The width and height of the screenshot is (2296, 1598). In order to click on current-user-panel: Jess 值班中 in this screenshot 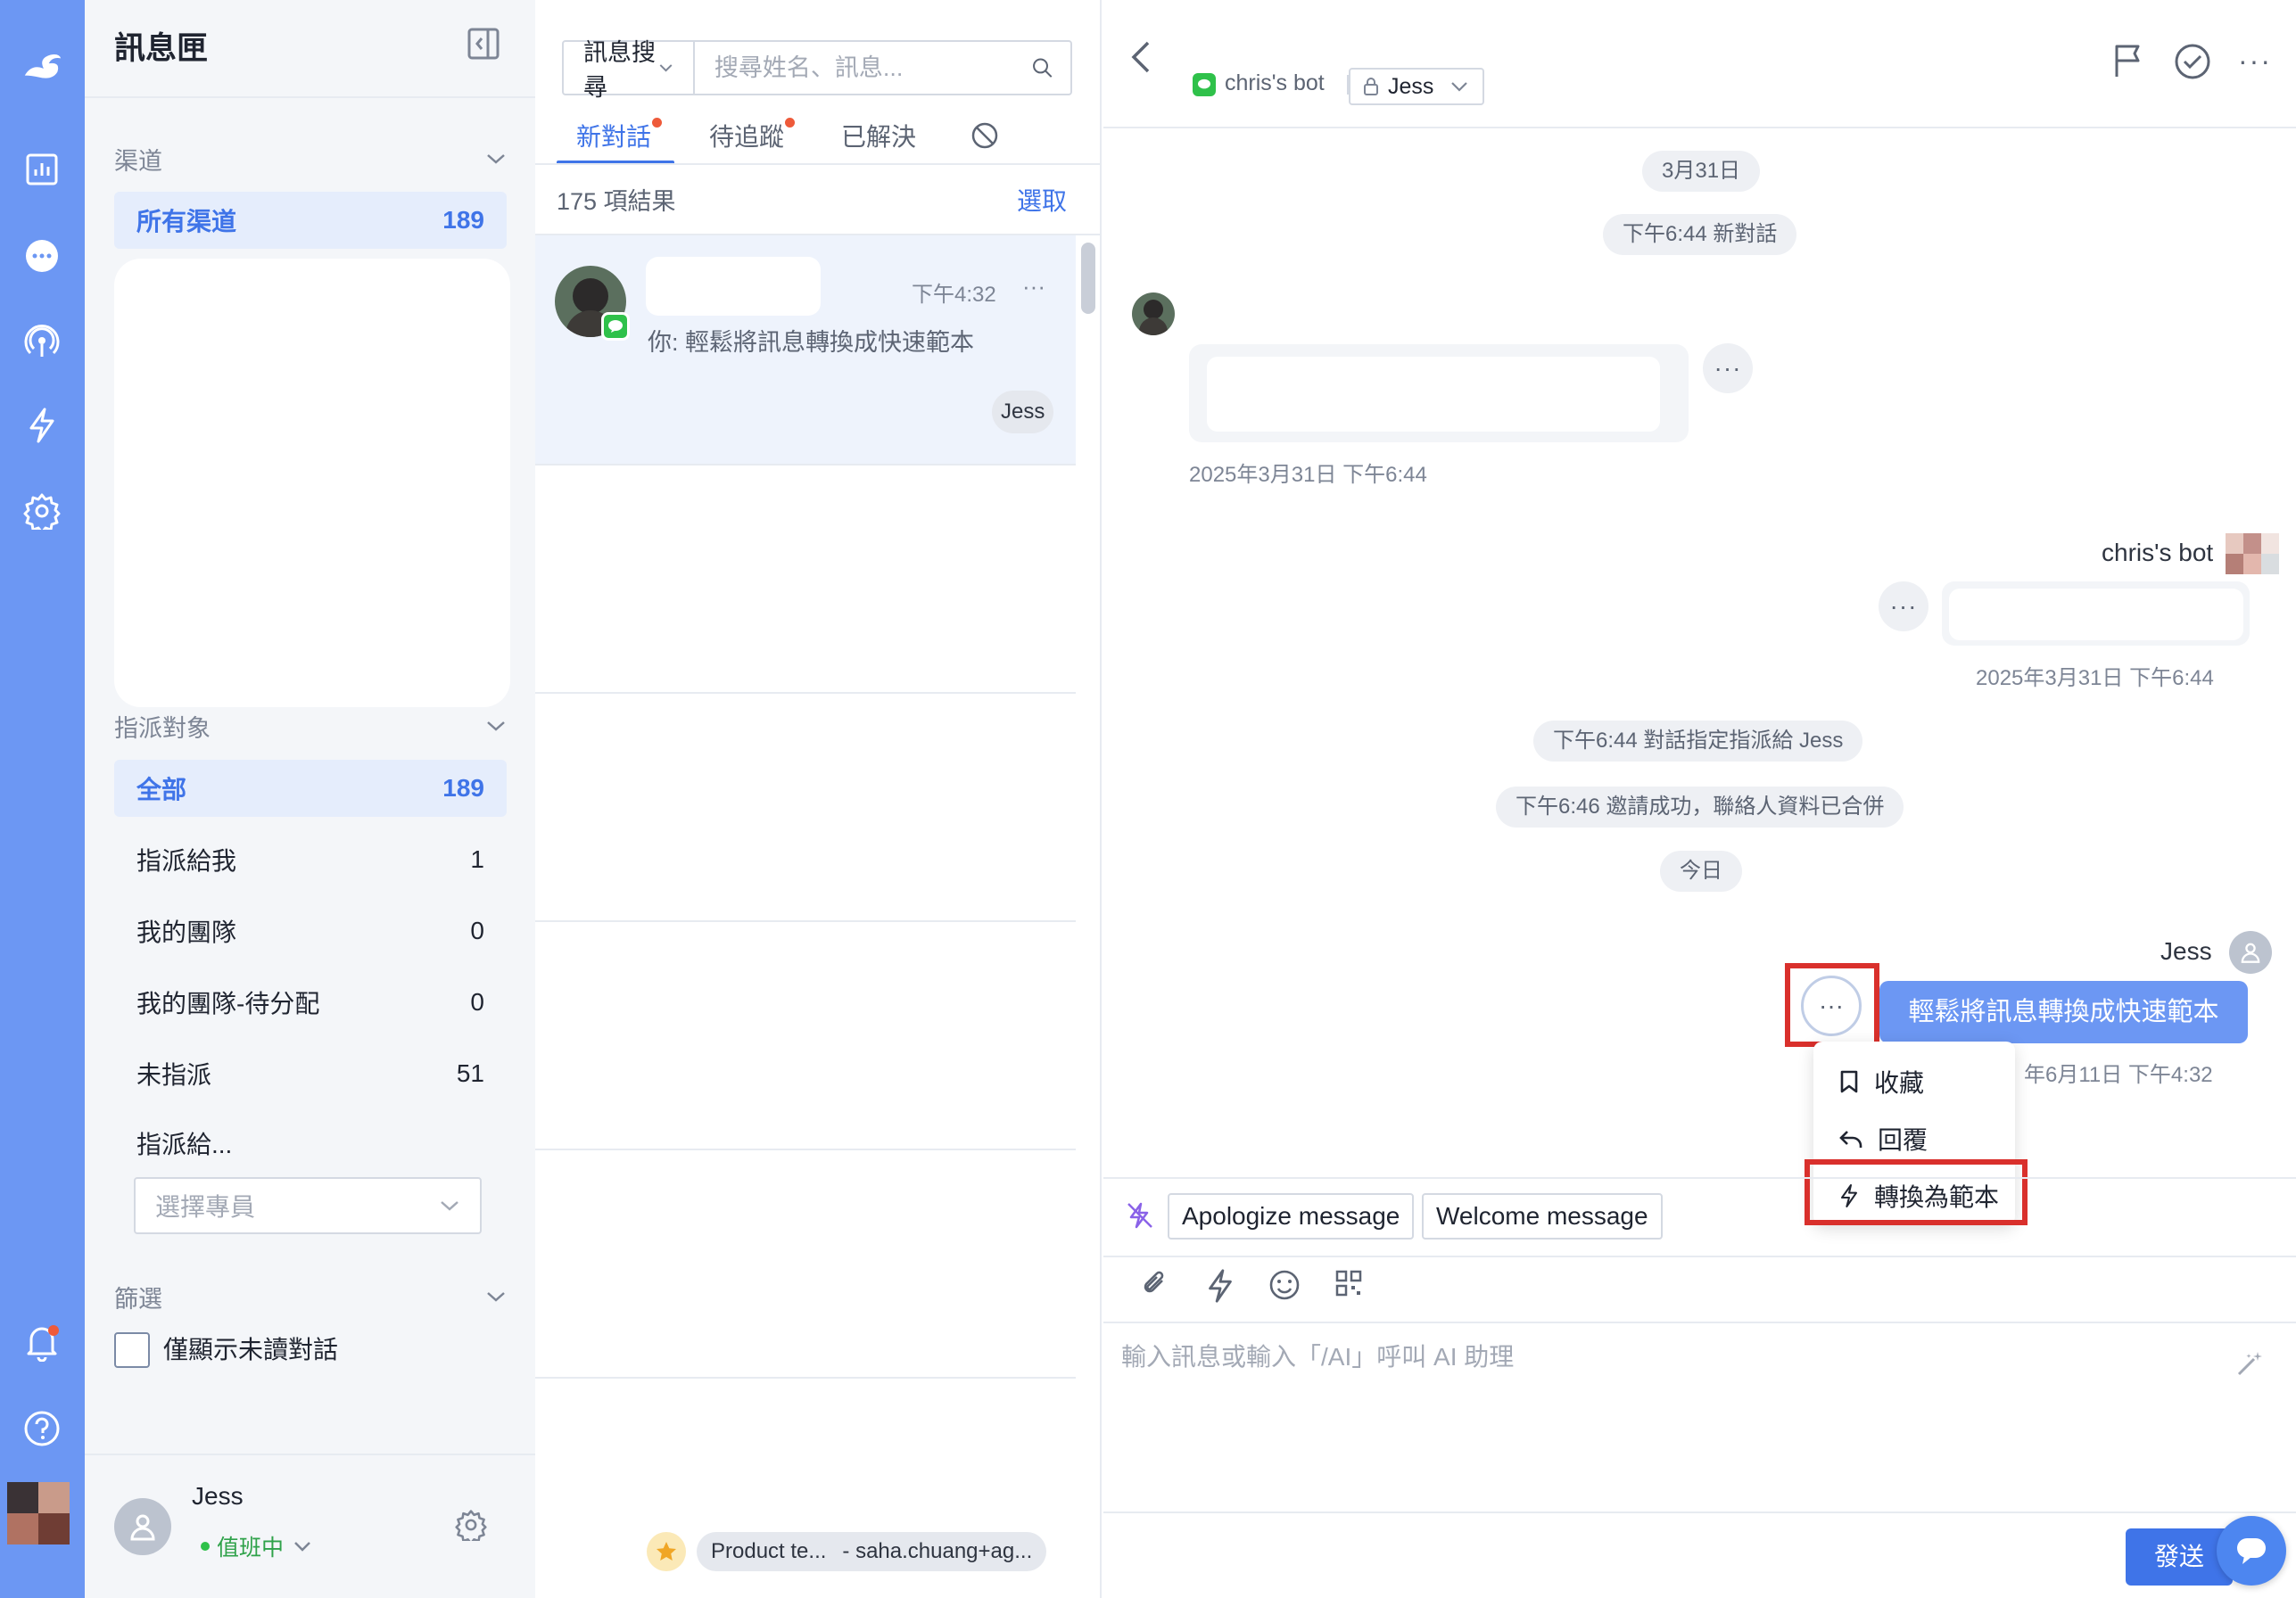, I will do `click(310, 1526)`.